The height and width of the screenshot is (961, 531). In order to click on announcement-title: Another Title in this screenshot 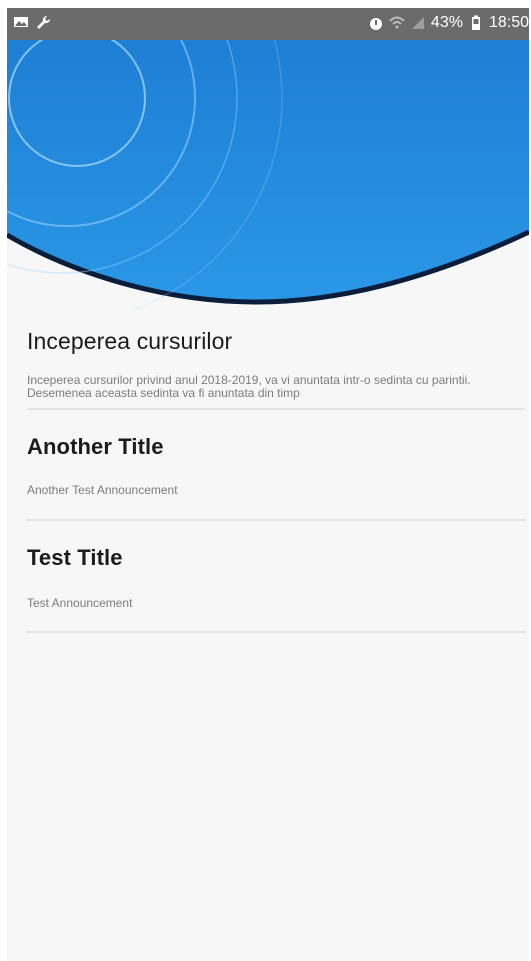, I will do `click(95, 446)`.